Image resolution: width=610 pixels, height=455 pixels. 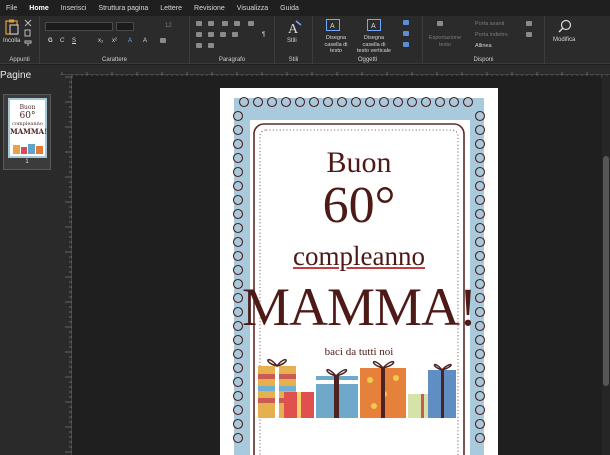 What do you see at coordinates (359, 256) in the screenshot?
I see `card-text-compleanno: compleanno` at bounding box center [359, 256].